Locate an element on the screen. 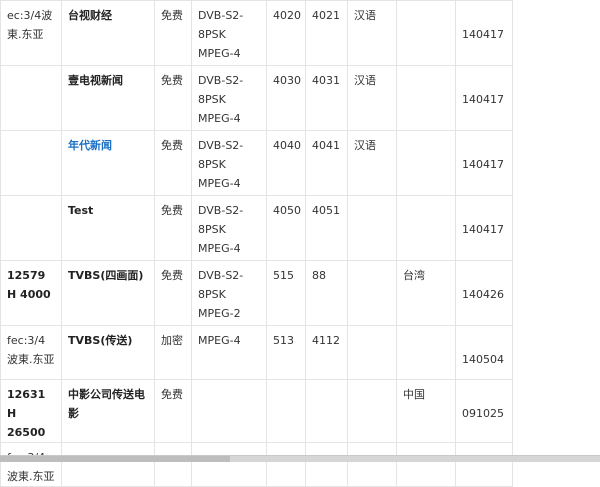  video-pid-text: 4030 is located at coordinates (287, 80).